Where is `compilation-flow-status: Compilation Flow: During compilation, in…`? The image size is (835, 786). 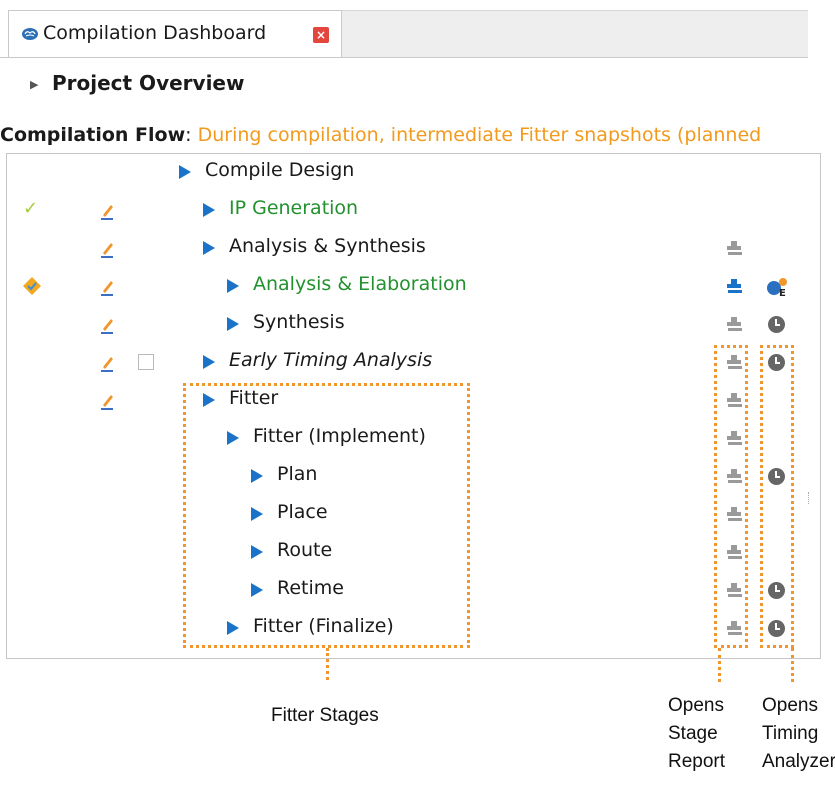 compilation-flow-status: Compilation Flow: During compilation, in… is located at coordinates (410, 139).